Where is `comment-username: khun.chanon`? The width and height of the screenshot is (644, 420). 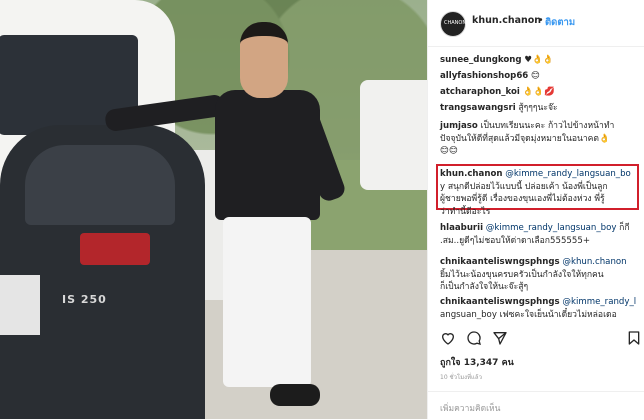
comment-username: khun.chanon is located at coordinates (471, 174).